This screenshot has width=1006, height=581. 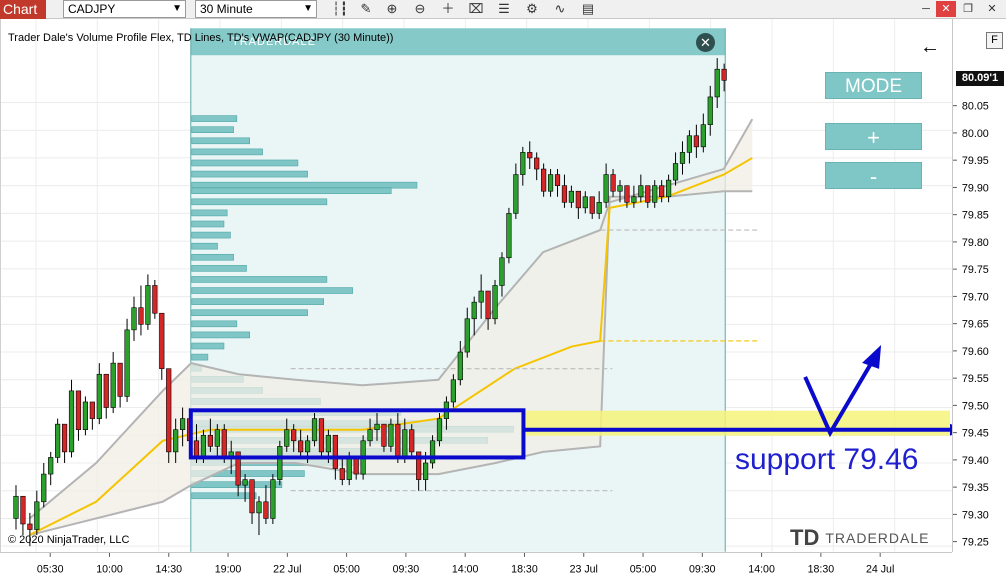 What do you see at coordinates (873, 136) in the screenshot?
I see `plus-button: +` at bounding box center [873, 136].